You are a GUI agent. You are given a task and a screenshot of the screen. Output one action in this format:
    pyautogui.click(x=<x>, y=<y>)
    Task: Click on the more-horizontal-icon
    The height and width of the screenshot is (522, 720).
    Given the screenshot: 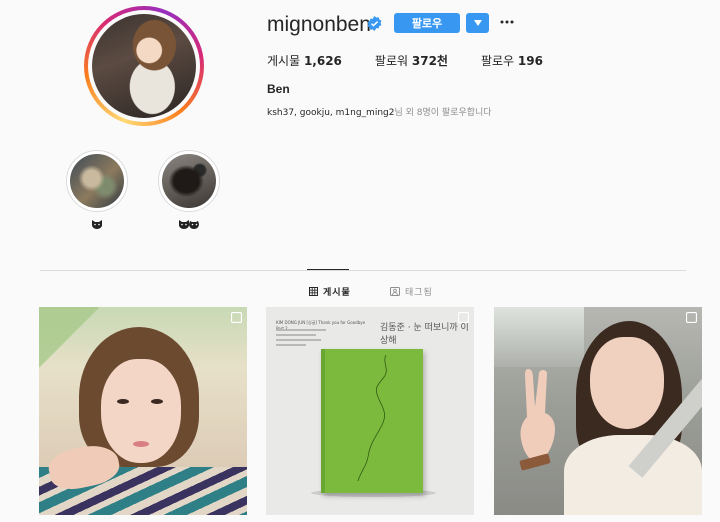 What is the action you would take?
    pyautogui.click(x=507, y=22)
    